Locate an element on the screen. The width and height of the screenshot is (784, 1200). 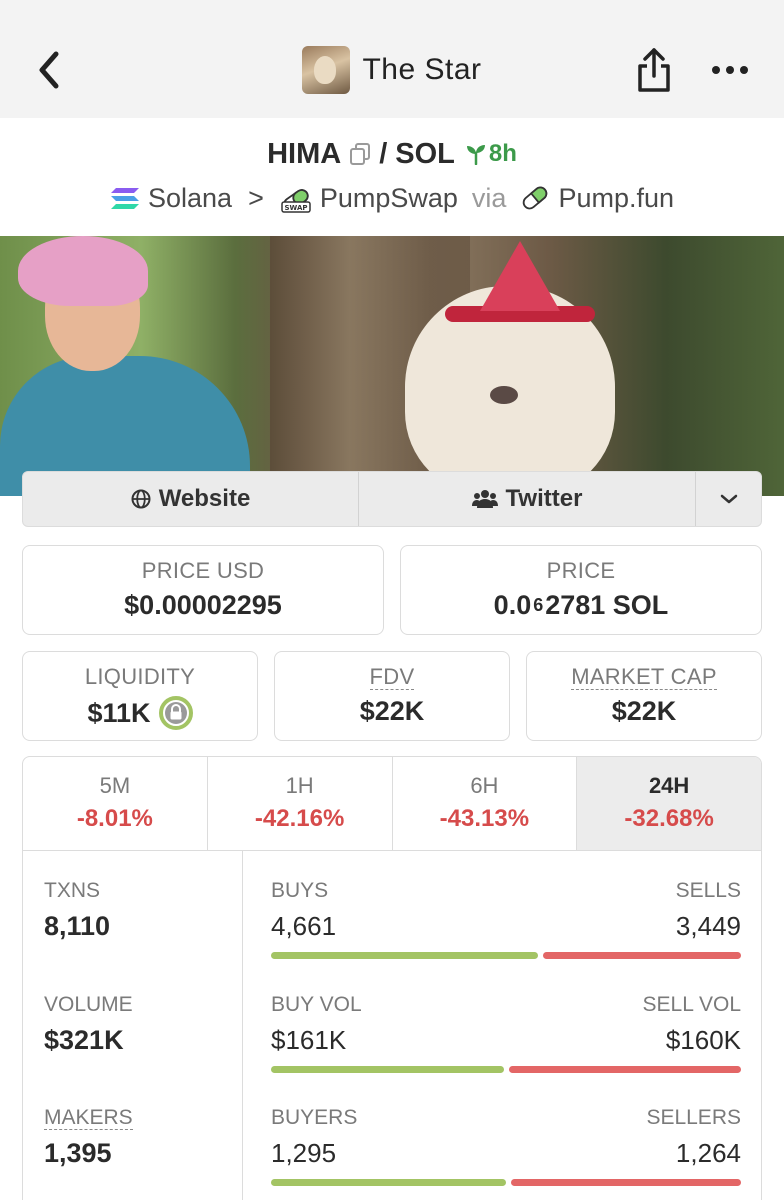
quote-token-symbol: SOL is located at coordinates (425, 153).